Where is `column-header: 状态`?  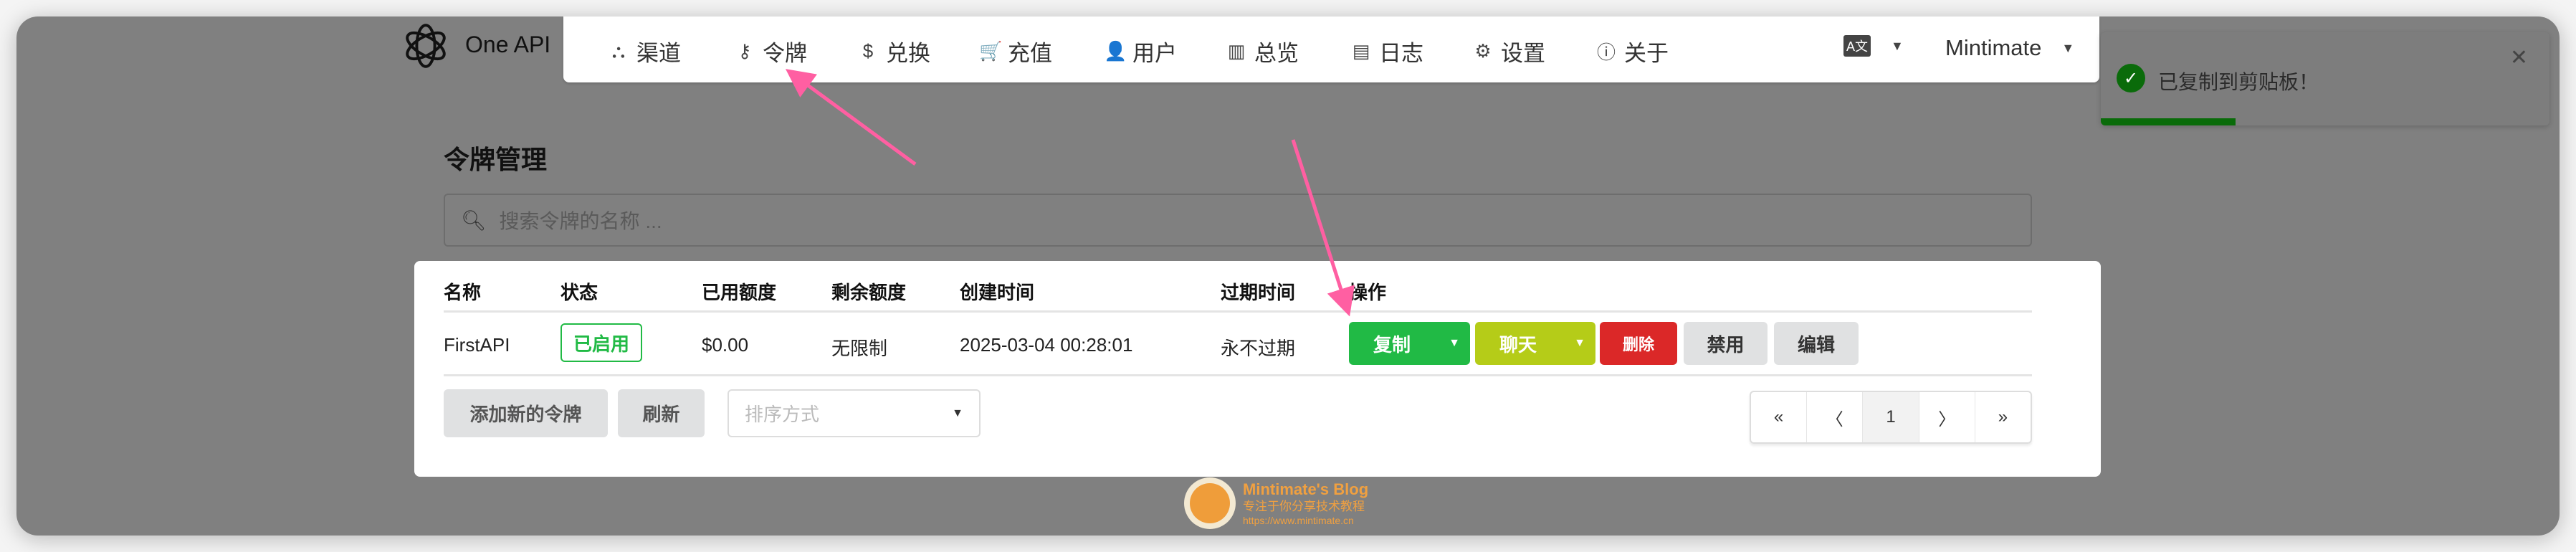
column-header: 状态 is located at coordinates (579, 291).